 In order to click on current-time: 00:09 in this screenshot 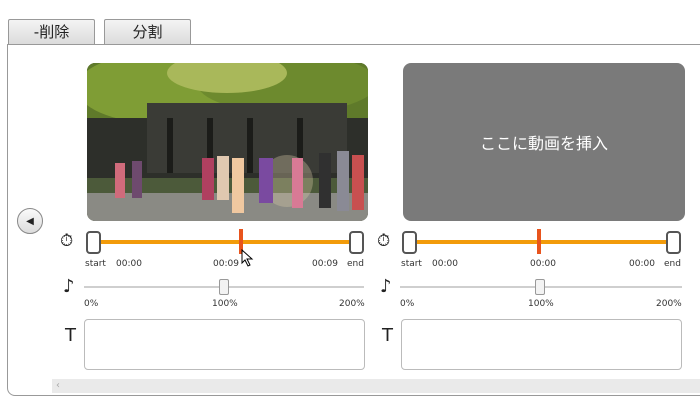, I will do `click(226, 264)`.